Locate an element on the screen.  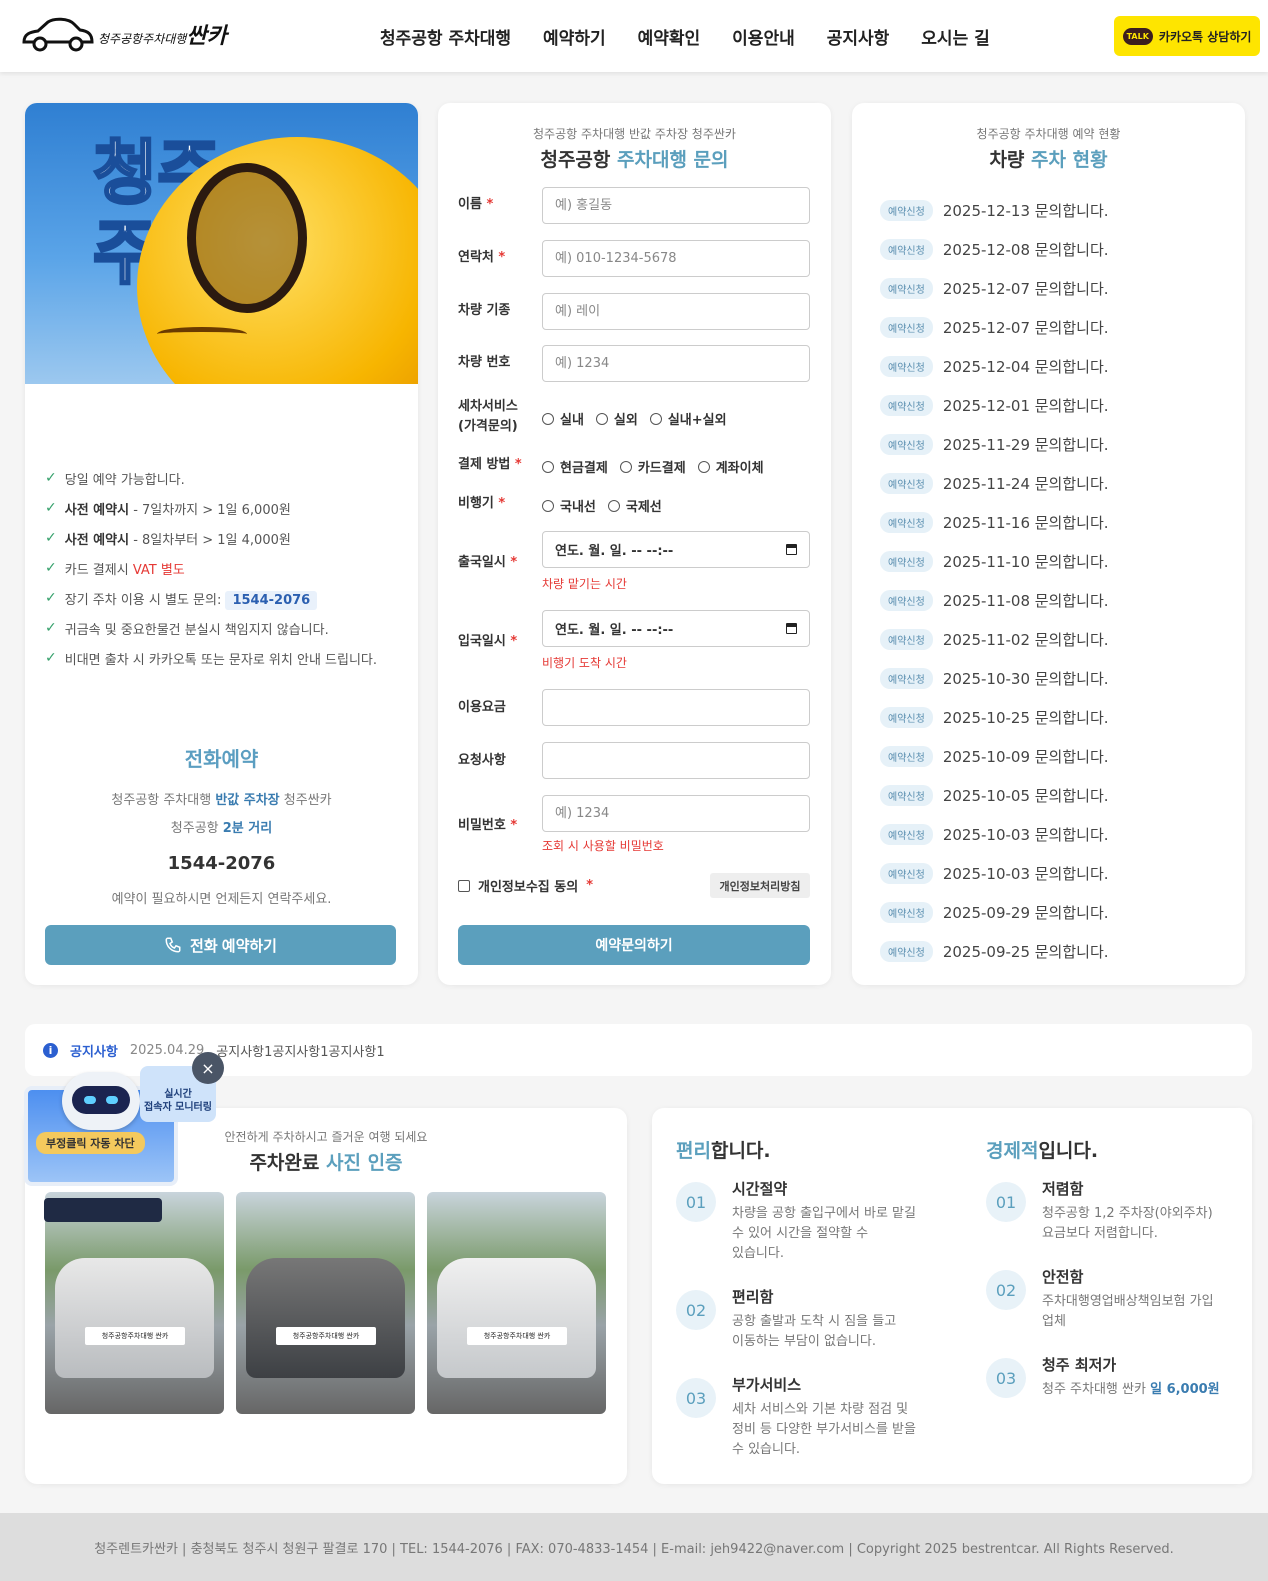
parked-car-photo-2: 청주공항주차대행 싼카 is located at coordinates (325, 1303).